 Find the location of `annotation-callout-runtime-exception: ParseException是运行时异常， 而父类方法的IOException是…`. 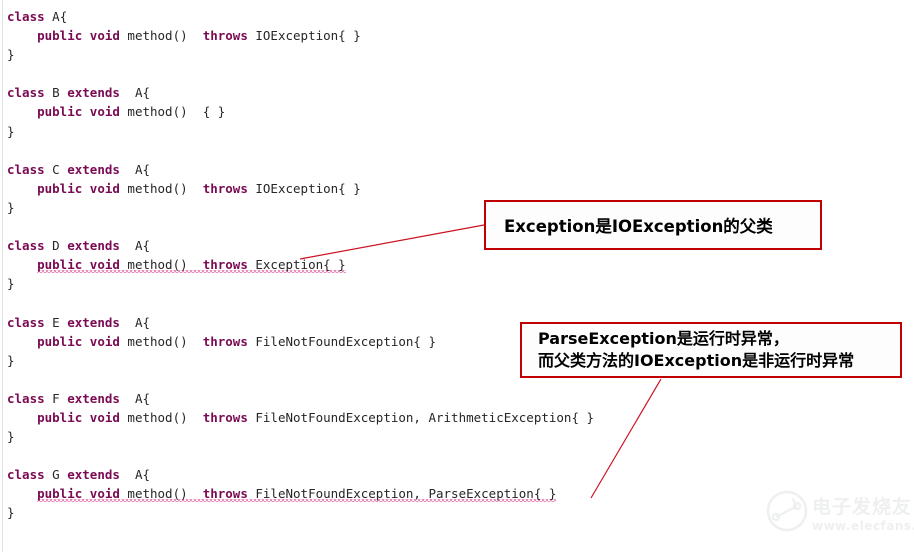

annotation-callout-runtime-exception: ParseException是运行时异常， 而父类方法的IOException是… is located at coordinates (711, 350).